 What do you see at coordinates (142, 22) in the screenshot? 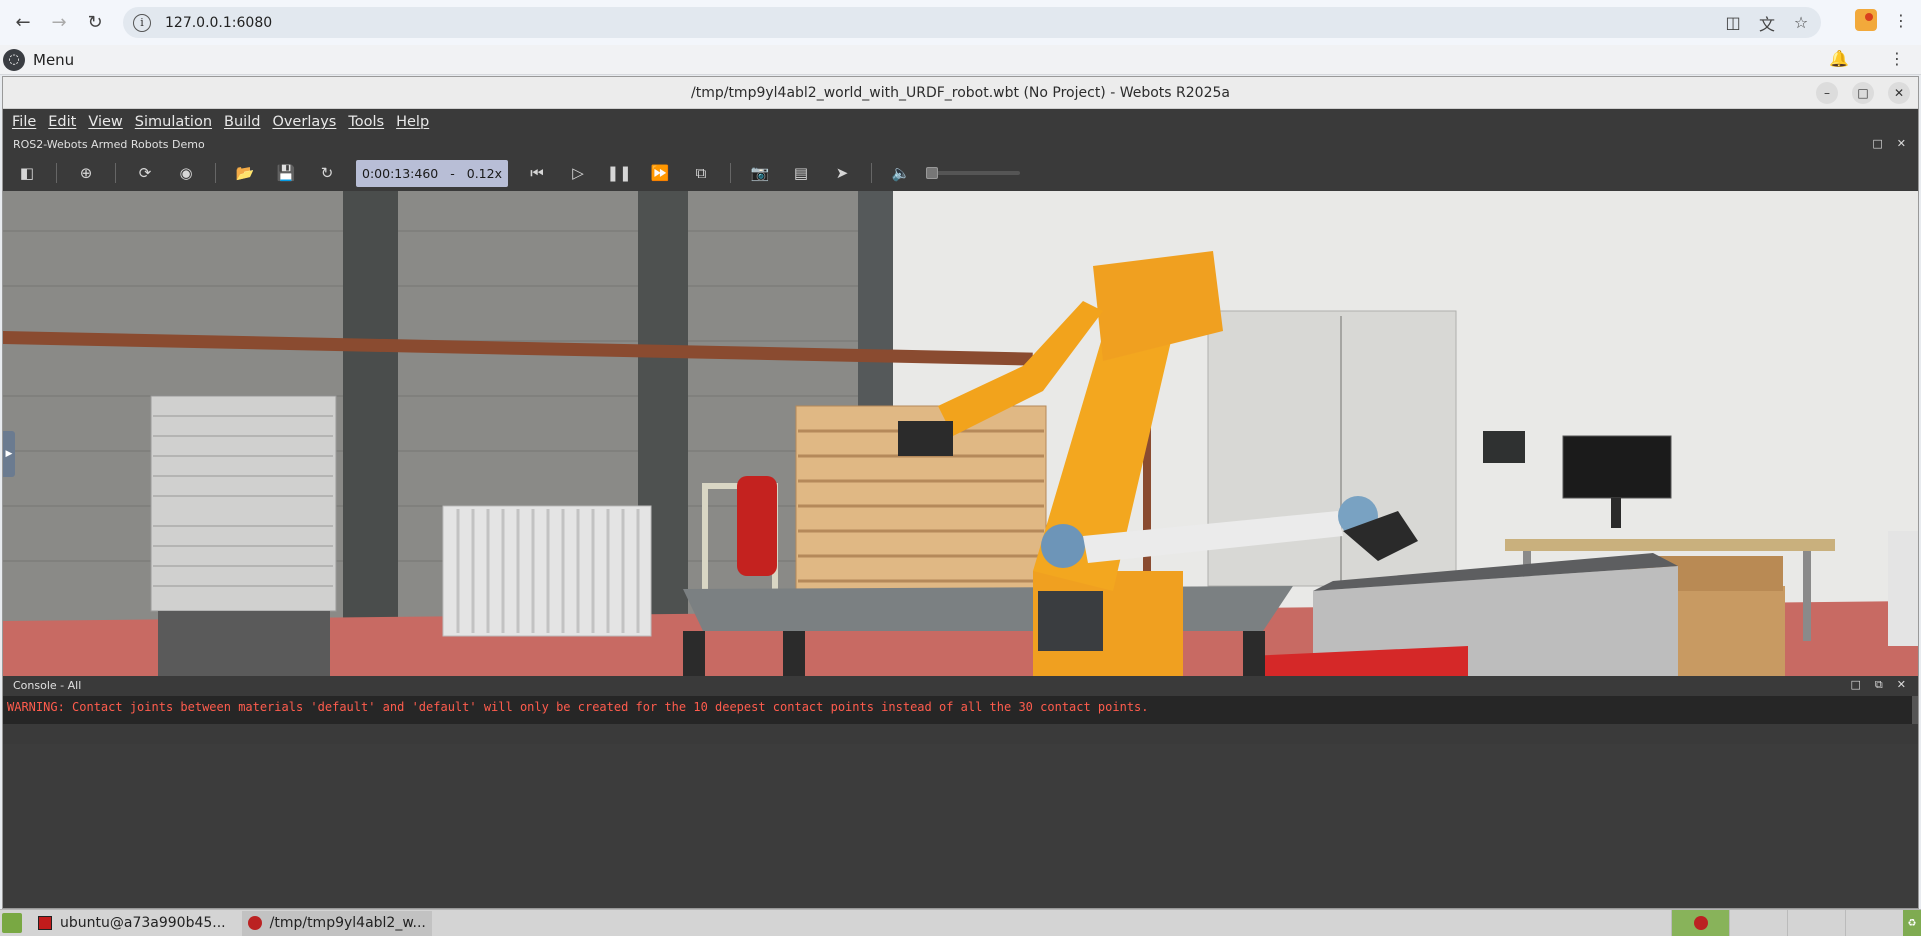
I see `site-info-icon: i` at bounding box center [142, 22].